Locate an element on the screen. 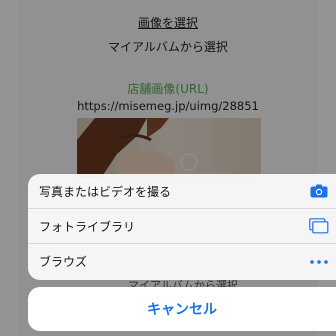  more-icon is located at coordinates (319, 262).